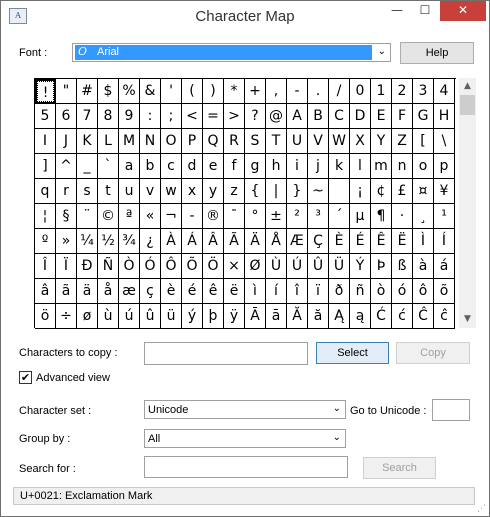  I want to click on character-cell: Q, so click(213, 141).